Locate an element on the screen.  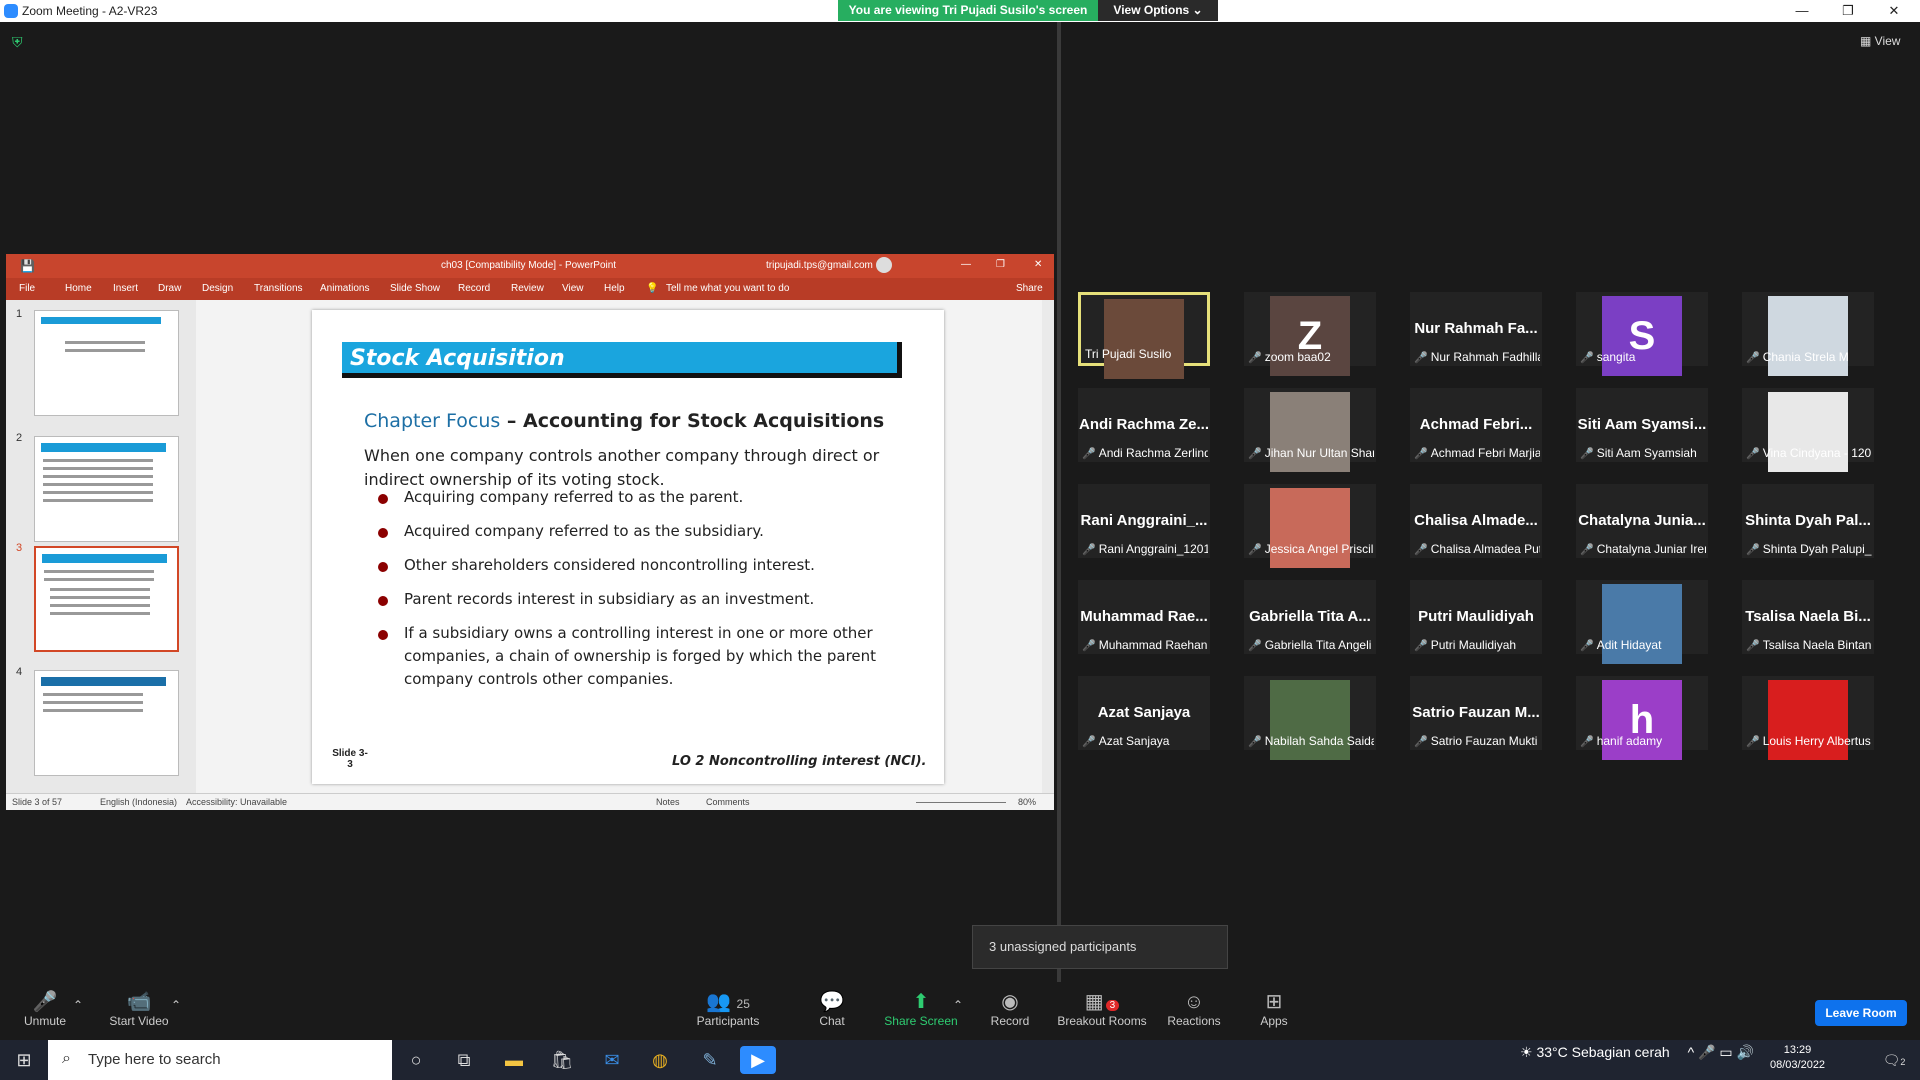
accessibility-status: Accessibility: Unavailable is located at coordinates (236, 802).